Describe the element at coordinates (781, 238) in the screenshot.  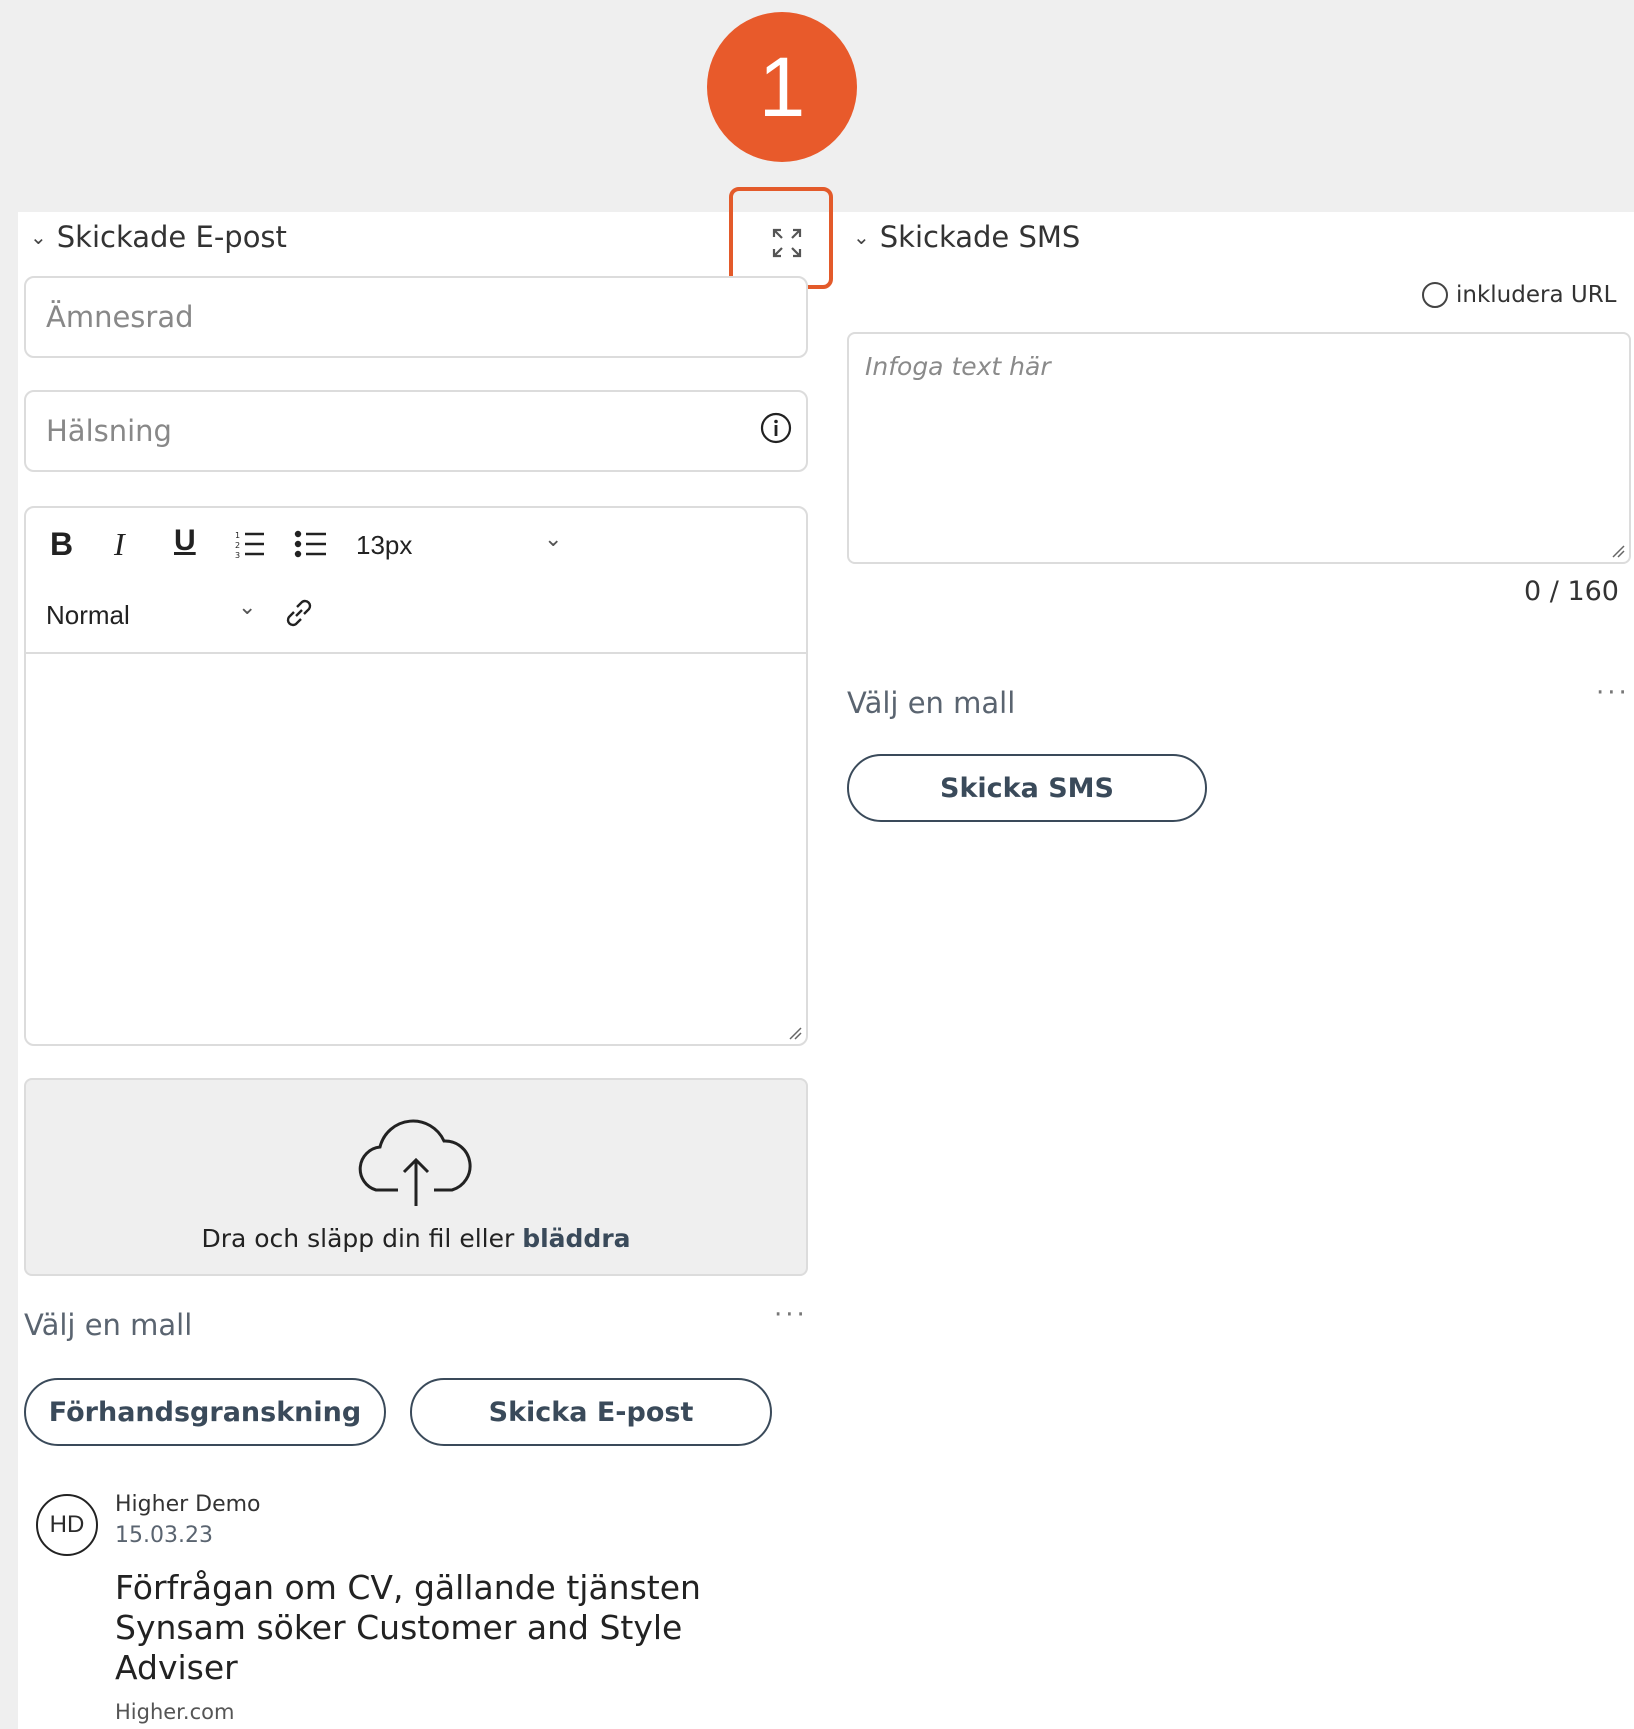
I see `expand-highlight` at that location.